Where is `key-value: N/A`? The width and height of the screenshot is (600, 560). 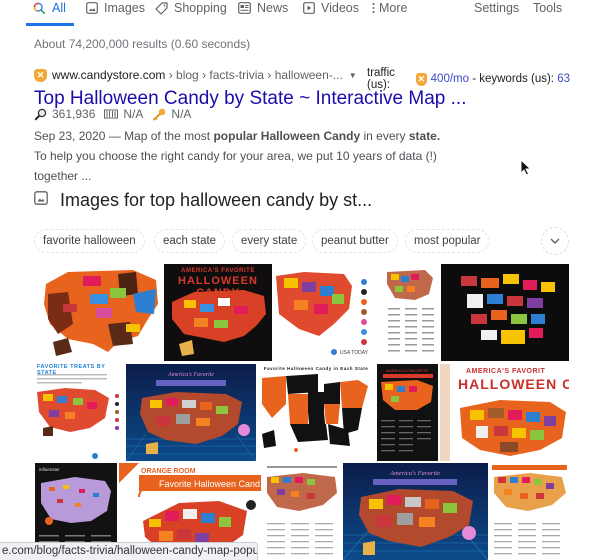
key-value: N/A is located at coordinates (181, 114).